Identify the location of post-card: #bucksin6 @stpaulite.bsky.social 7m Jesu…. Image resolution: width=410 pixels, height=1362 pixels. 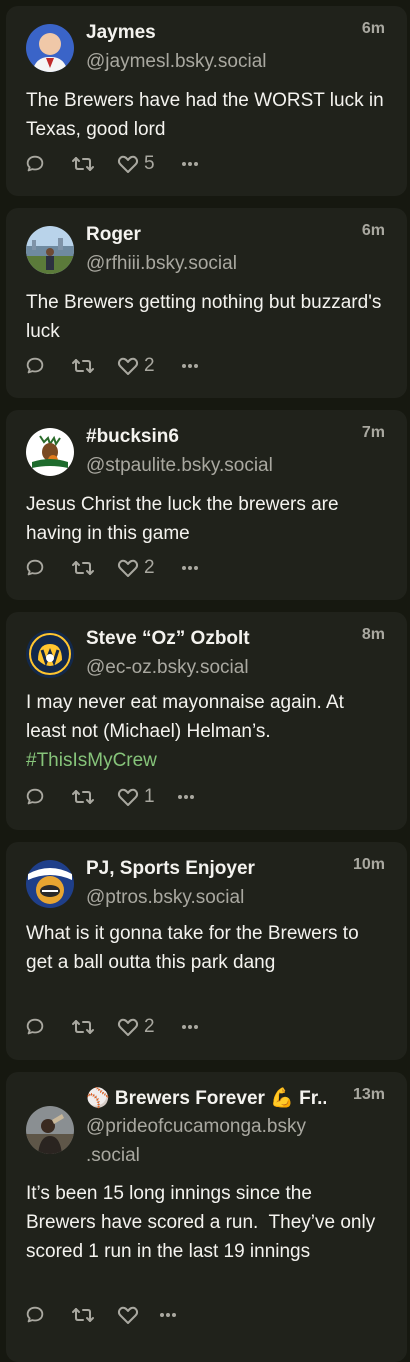
(206, 505).